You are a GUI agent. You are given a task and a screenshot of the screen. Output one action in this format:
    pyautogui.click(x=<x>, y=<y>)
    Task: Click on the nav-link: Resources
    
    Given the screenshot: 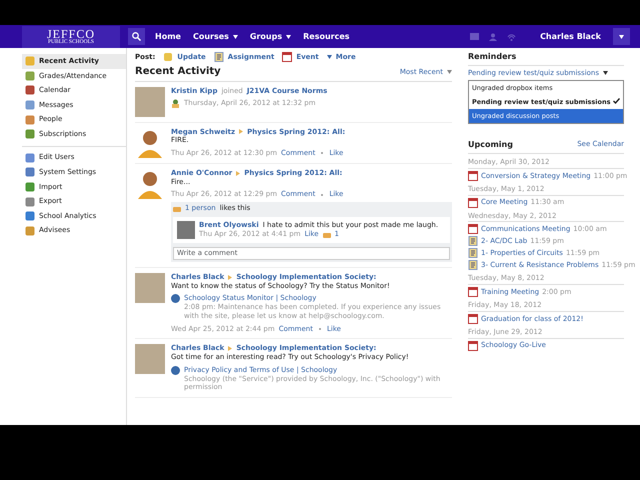 What is the action you would take?
    pyautogui.click(x=326, y=37)
    